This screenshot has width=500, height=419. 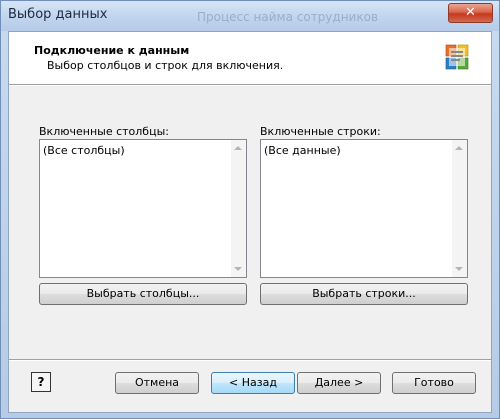 I want to click on footer-separator-highlight, so click(x=250, y=360).